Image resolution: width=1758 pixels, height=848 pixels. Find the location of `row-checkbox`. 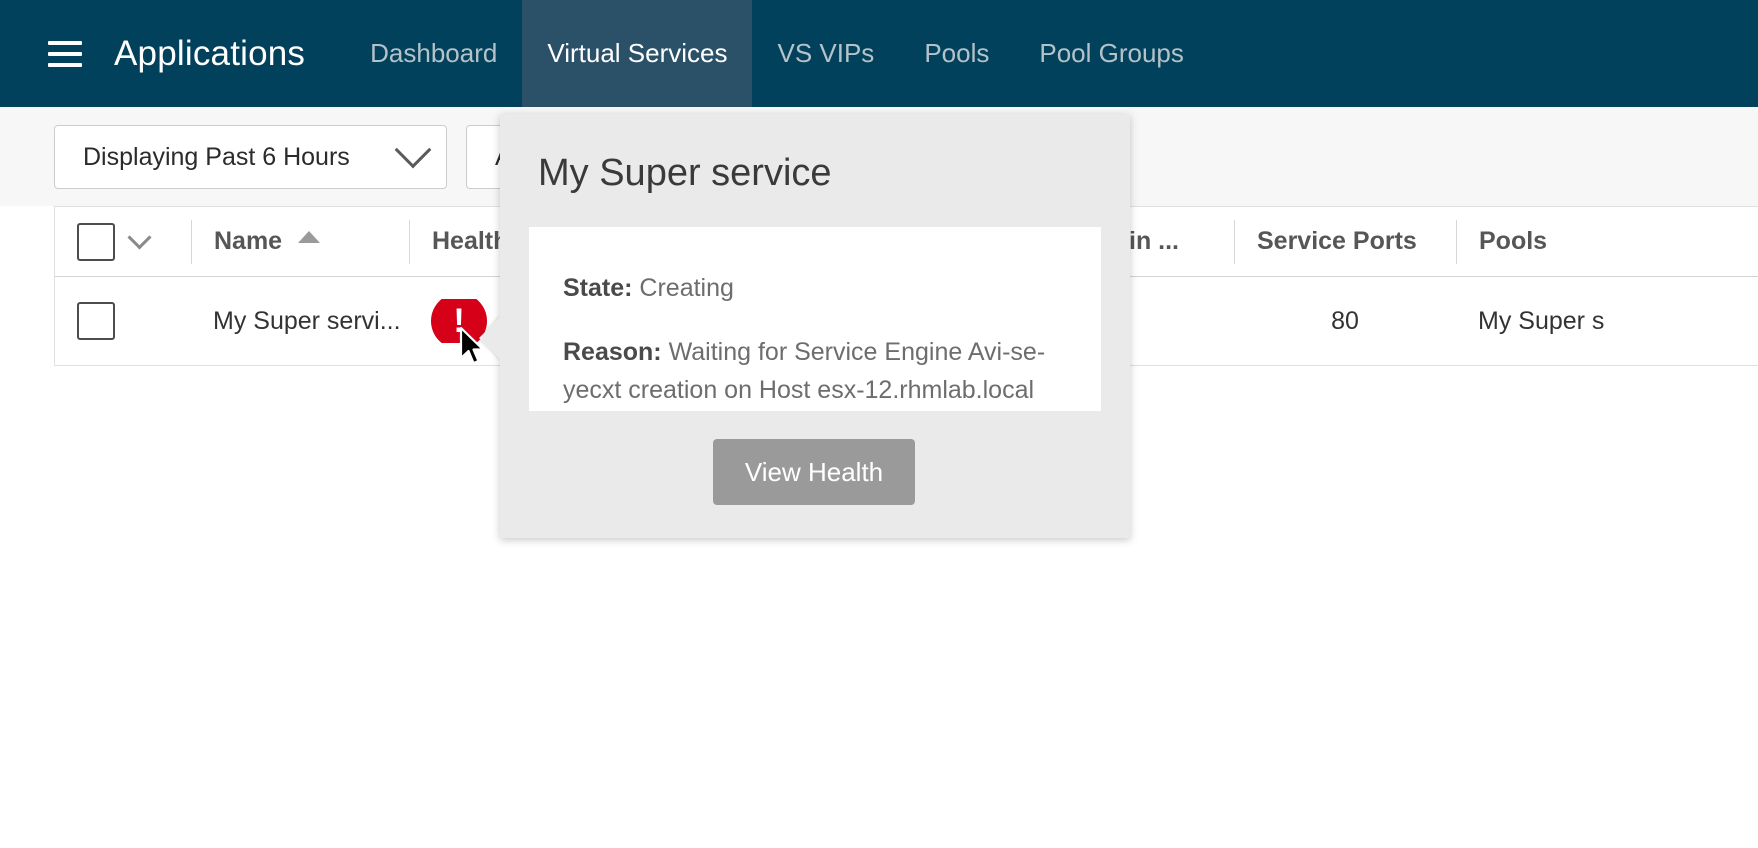

row-checkbox is located at coordinates (96, 321).